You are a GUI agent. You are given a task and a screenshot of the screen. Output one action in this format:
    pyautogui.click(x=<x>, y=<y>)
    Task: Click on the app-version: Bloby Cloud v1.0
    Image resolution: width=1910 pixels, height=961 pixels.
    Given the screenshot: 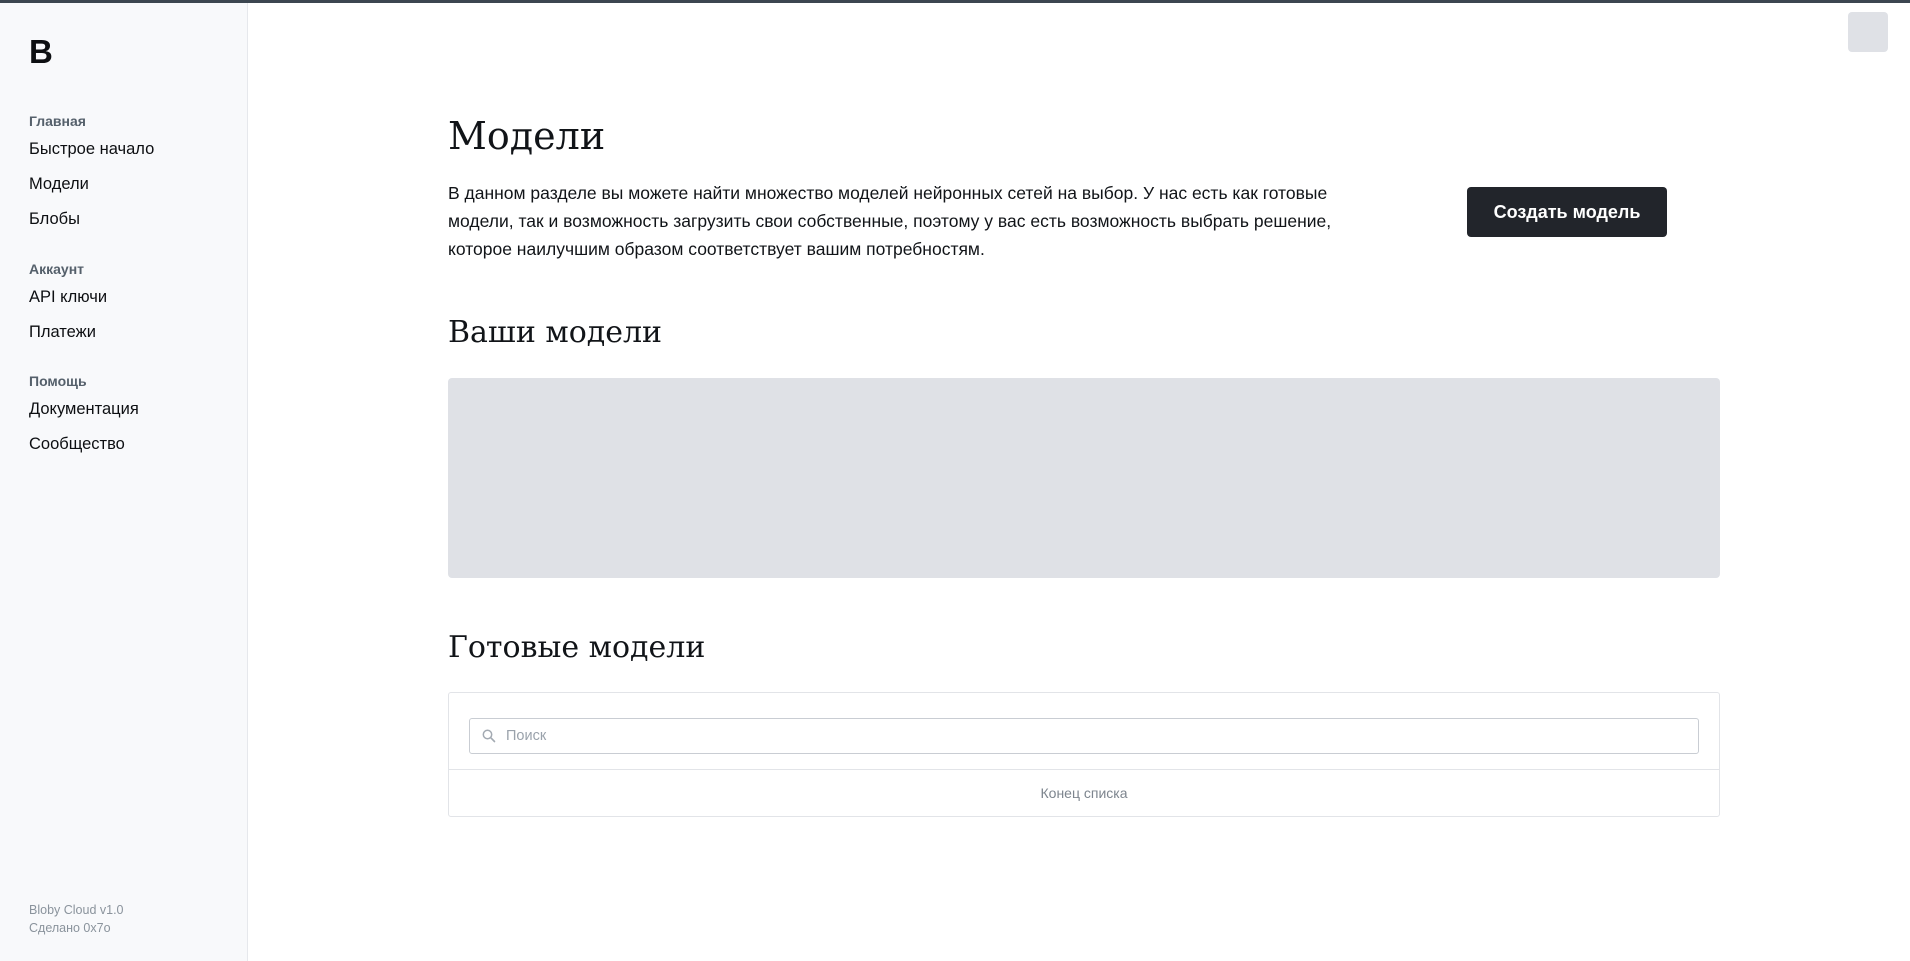 What is the action you would take?
    pyautogui.click(x=76, y=910)
    